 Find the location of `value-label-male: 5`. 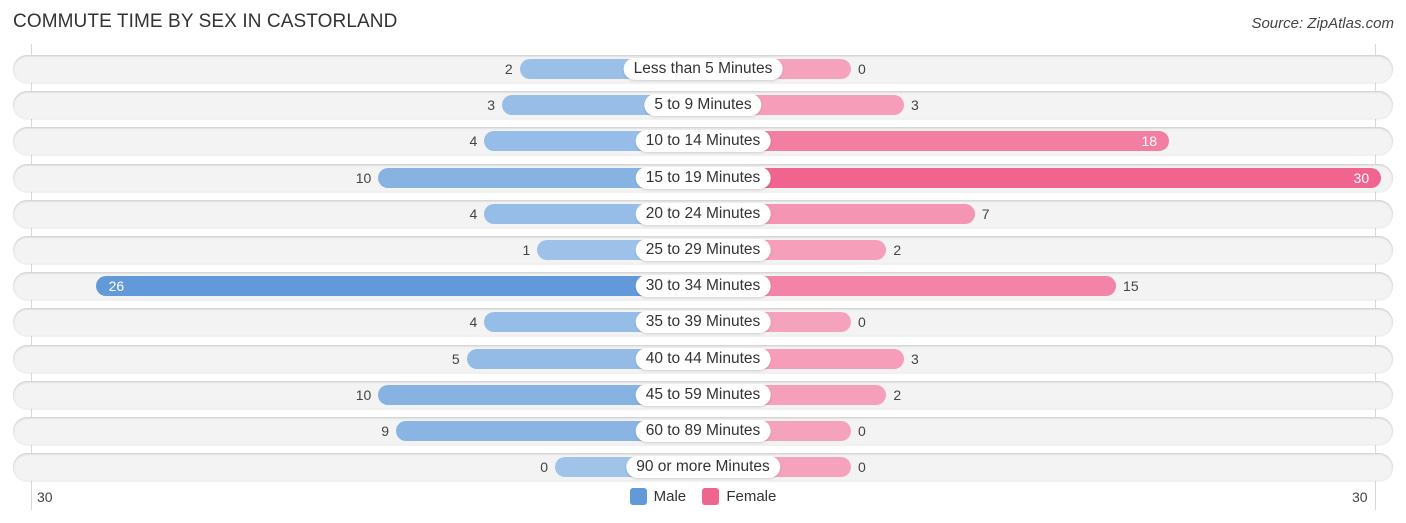

value-label-male: 5 is located at coordinates (455, 358).